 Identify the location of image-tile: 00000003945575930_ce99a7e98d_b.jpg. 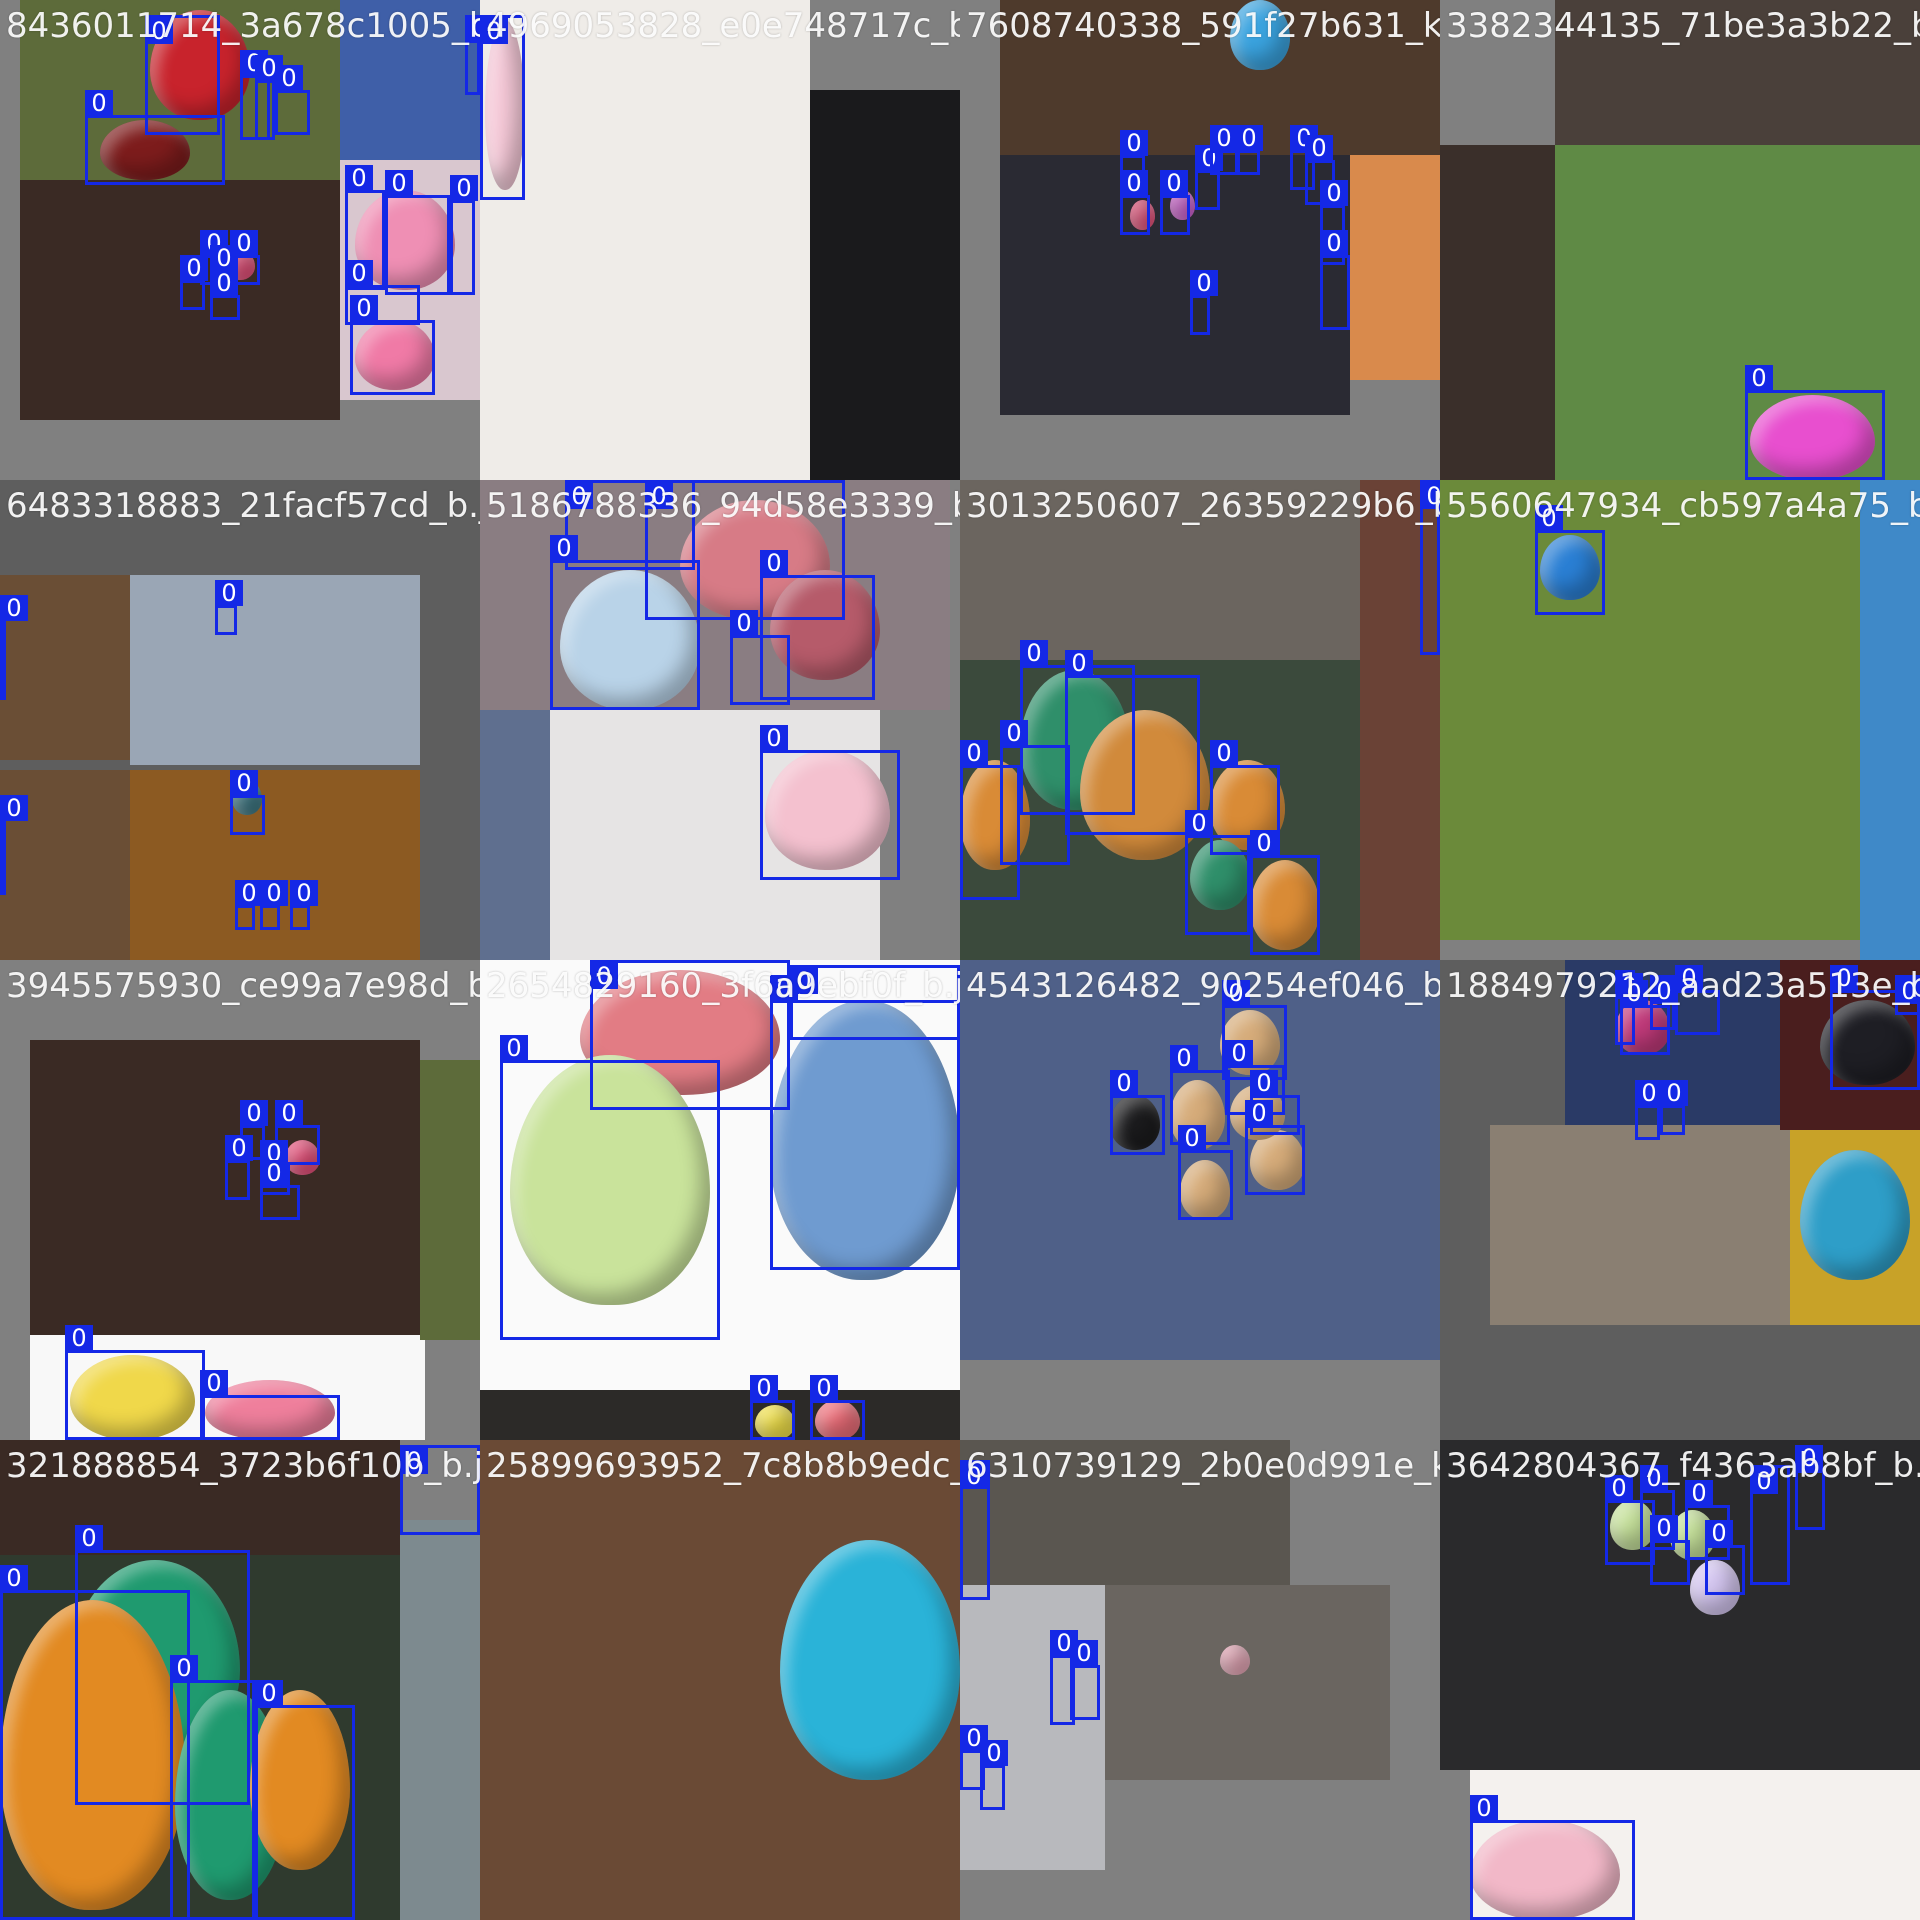
(240, 1200).